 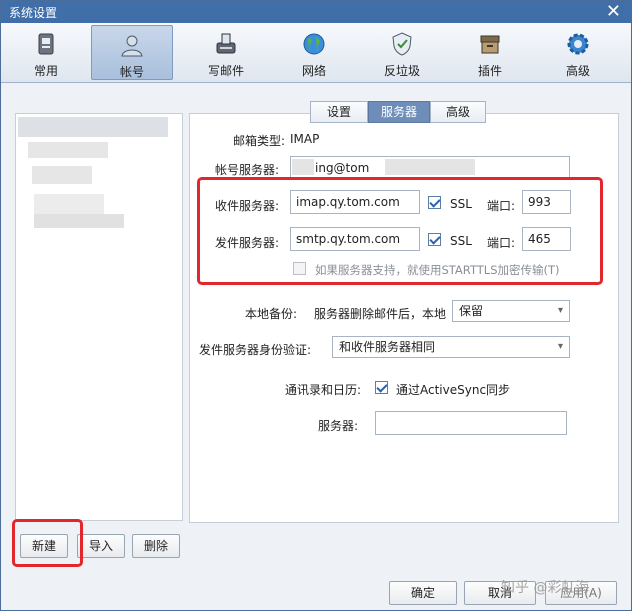 What do you see at coordinates (313, 71) in the screenshot?
I see `toolbar-label: 网络` at bounding box center [313, 71].